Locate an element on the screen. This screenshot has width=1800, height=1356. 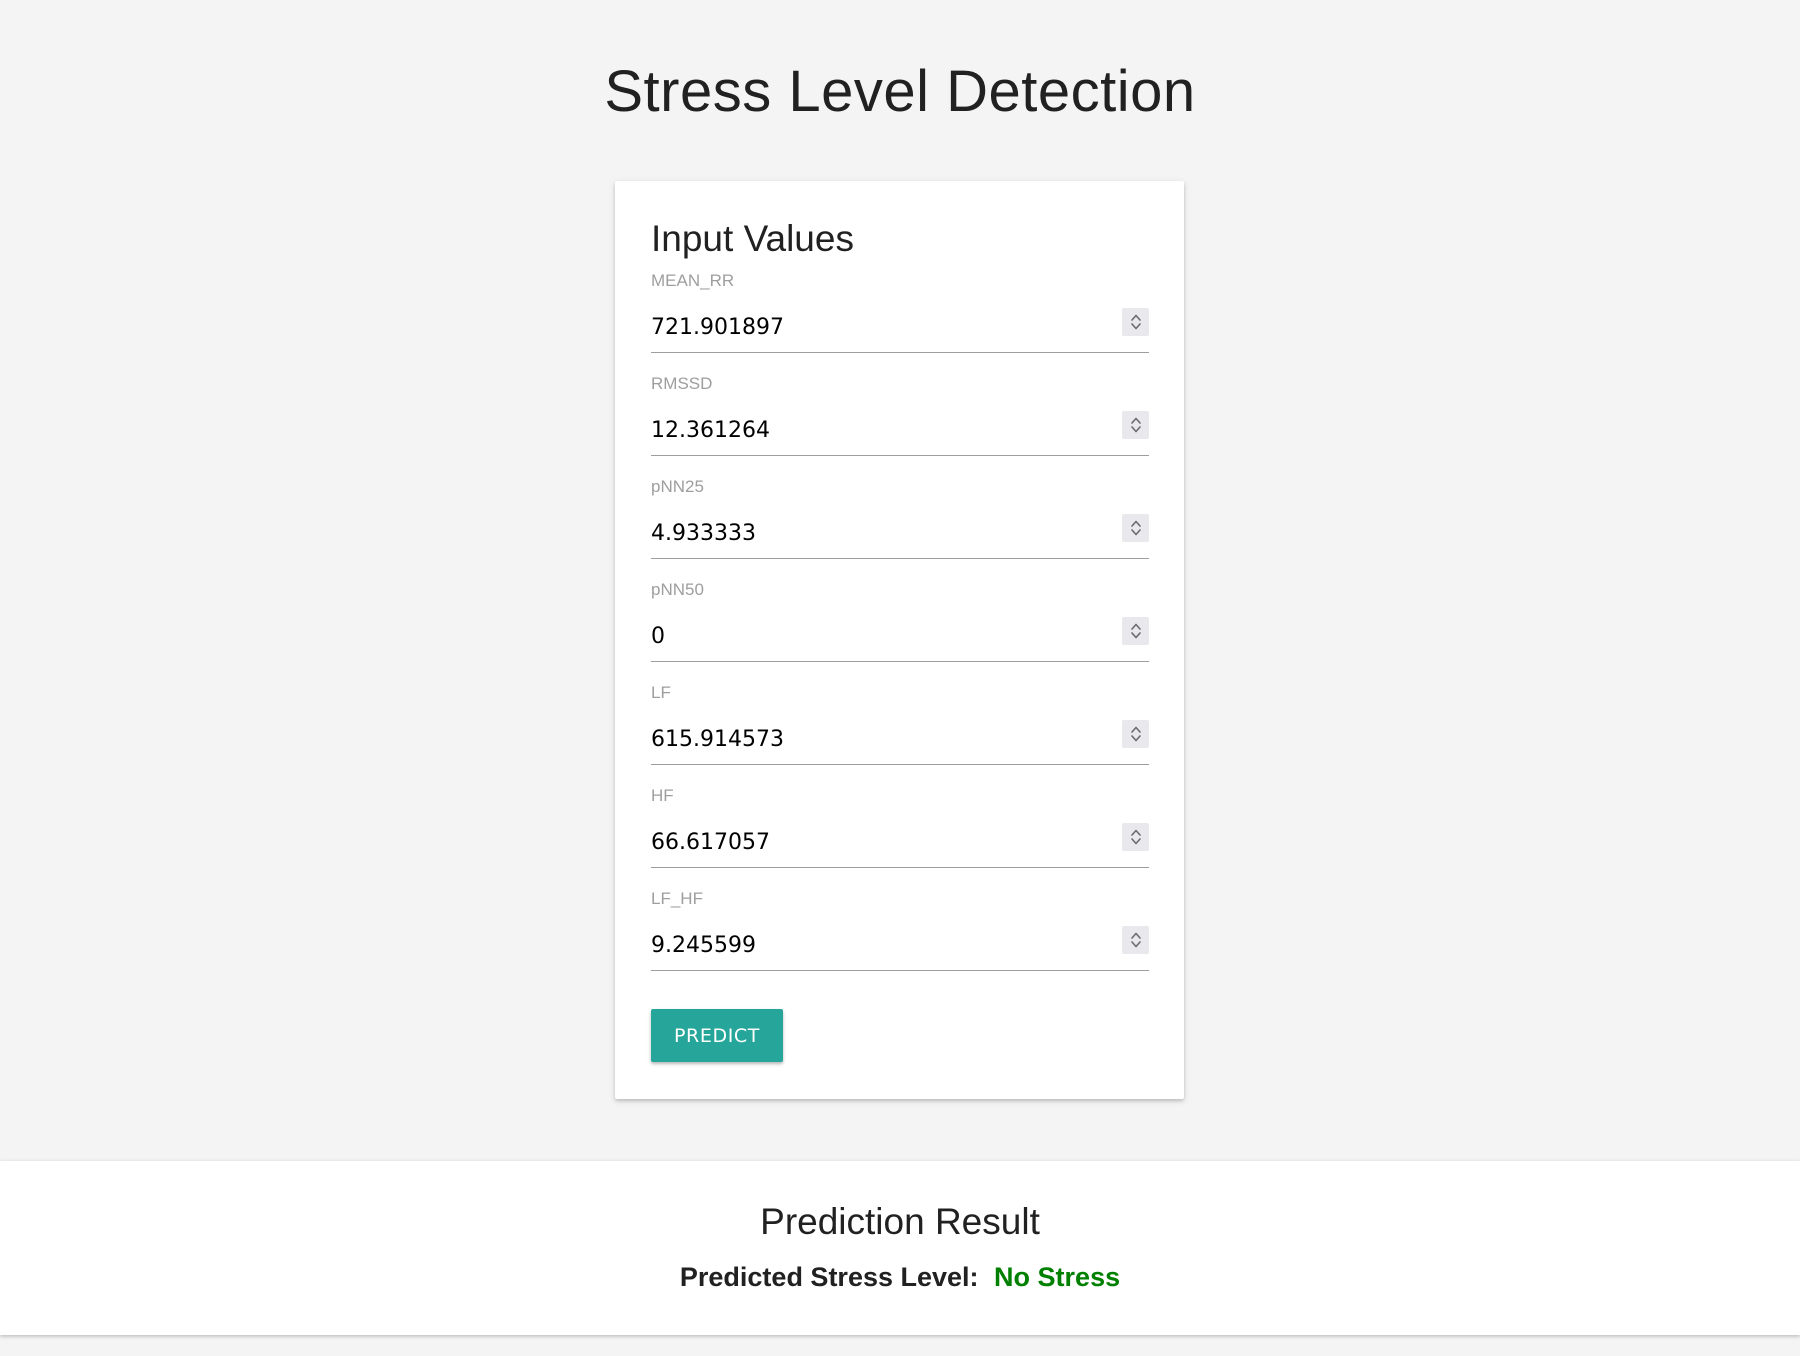
field-label: HF is located at coordinates (662, 795).